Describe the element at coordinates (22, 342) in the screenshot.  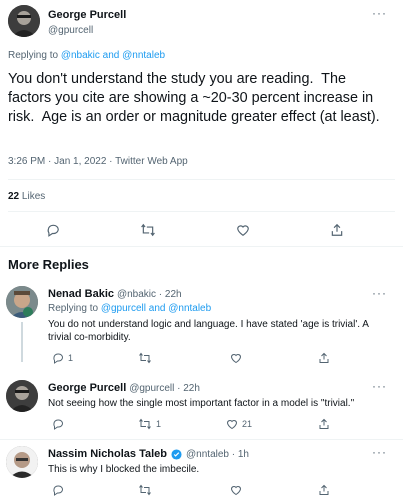
I see `thread-line` at that location.